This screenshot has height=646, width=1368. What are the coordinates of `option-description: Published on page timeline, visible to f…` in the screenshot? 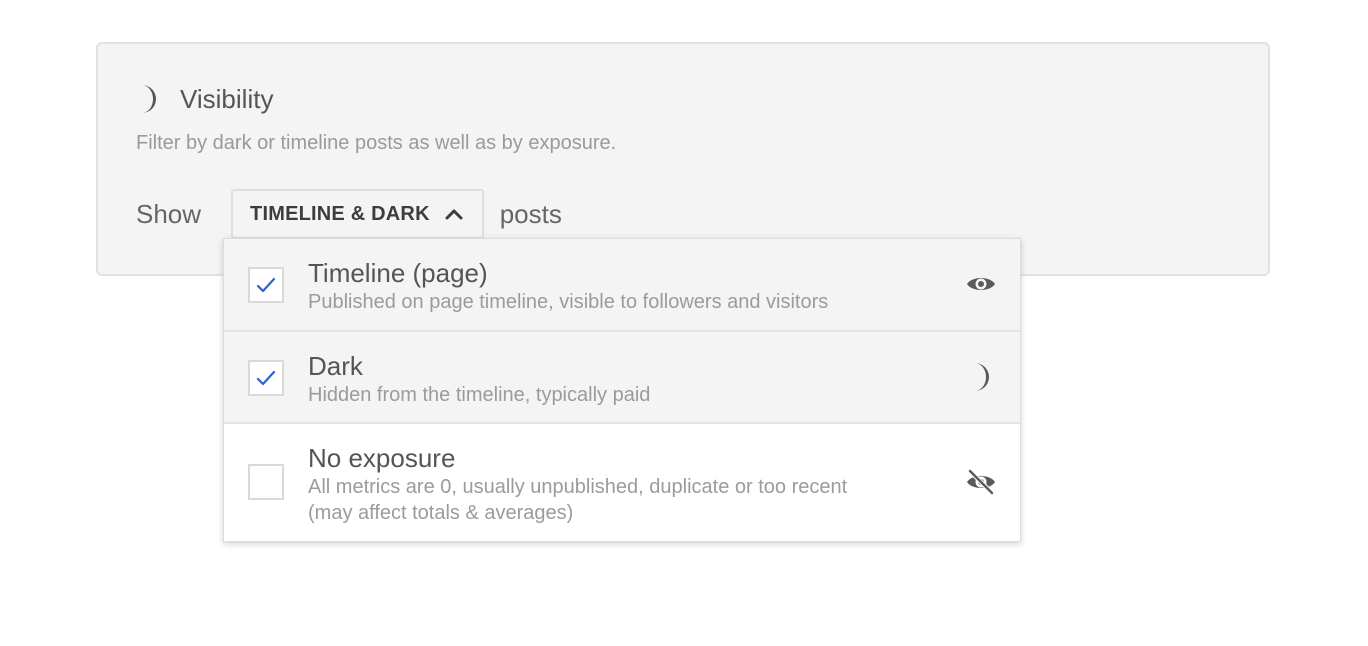 It's located at (568, 302).